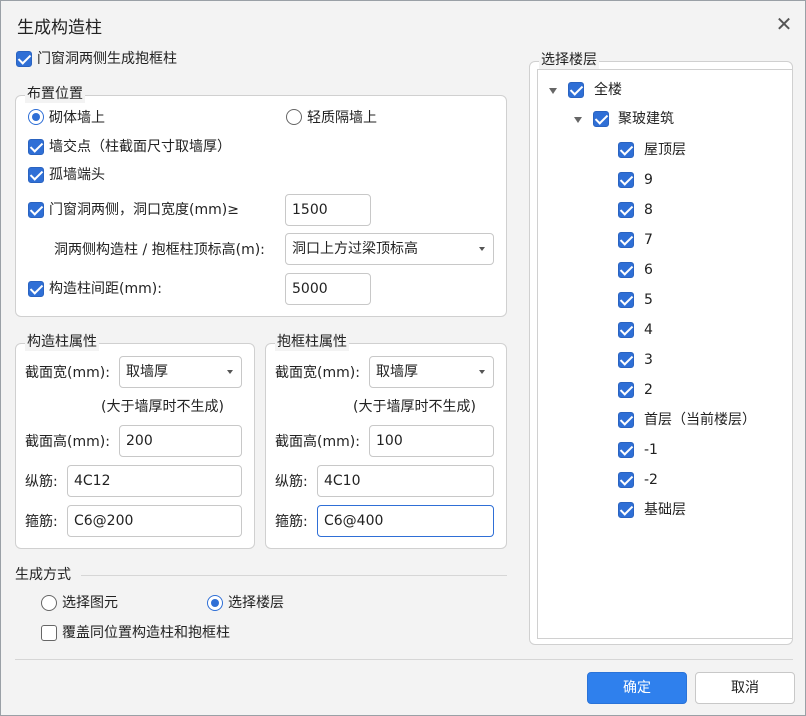 The height and width of the screenshot is (716, 806). Describe the element at coordinates (291, 522) in the screenshot. I see `bkz-stirrup-label: 箍筋:` at that location.